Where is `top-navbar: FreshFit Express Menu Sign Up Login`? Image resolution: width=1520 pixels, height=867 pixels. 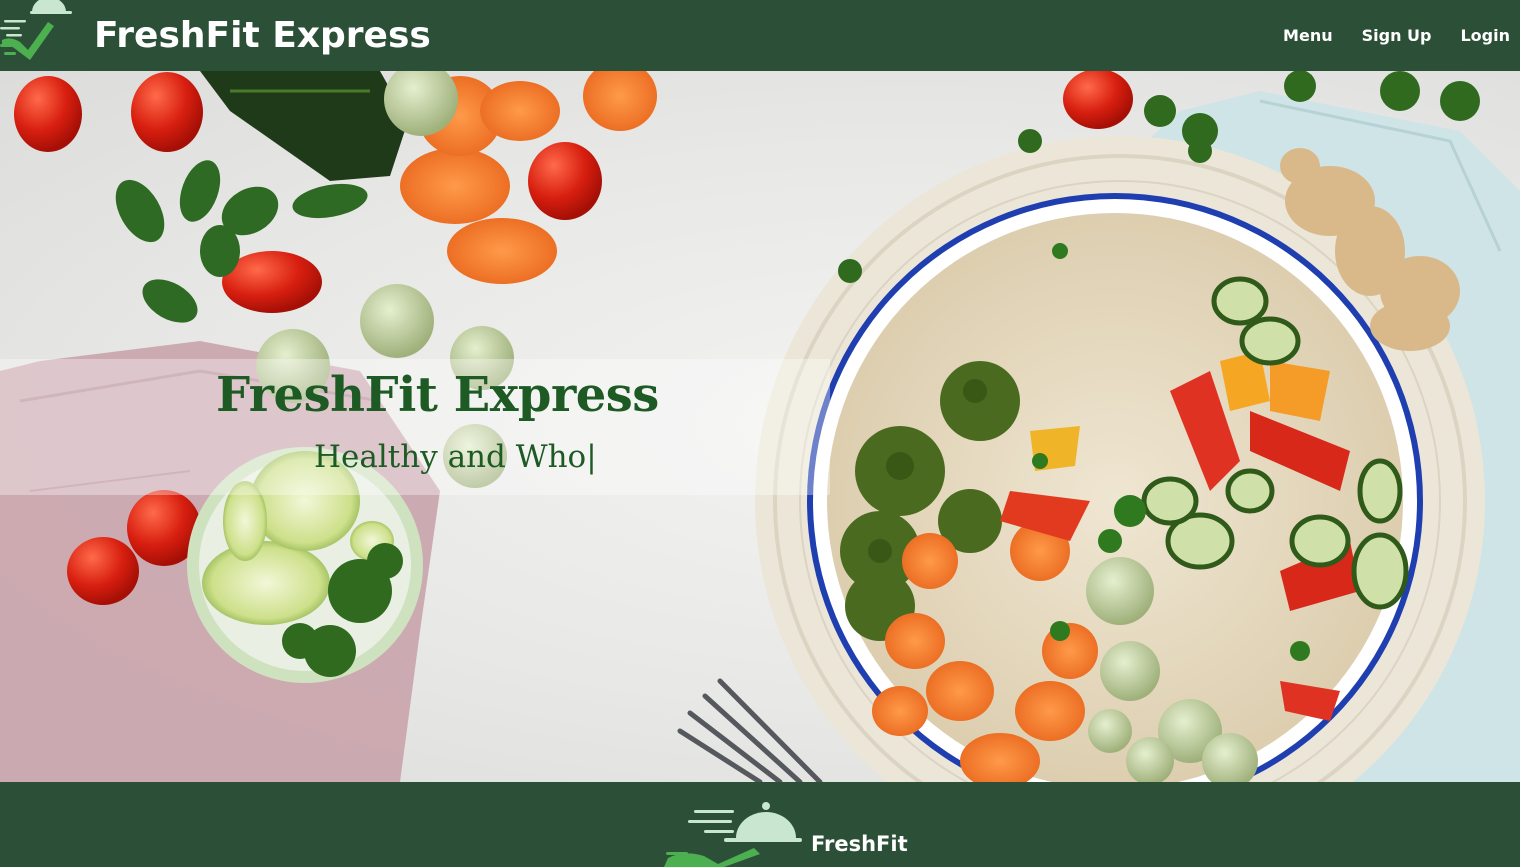
top-navbar: FreshFit Express Menu Sign Up Login is located at coordinates (760, 35).